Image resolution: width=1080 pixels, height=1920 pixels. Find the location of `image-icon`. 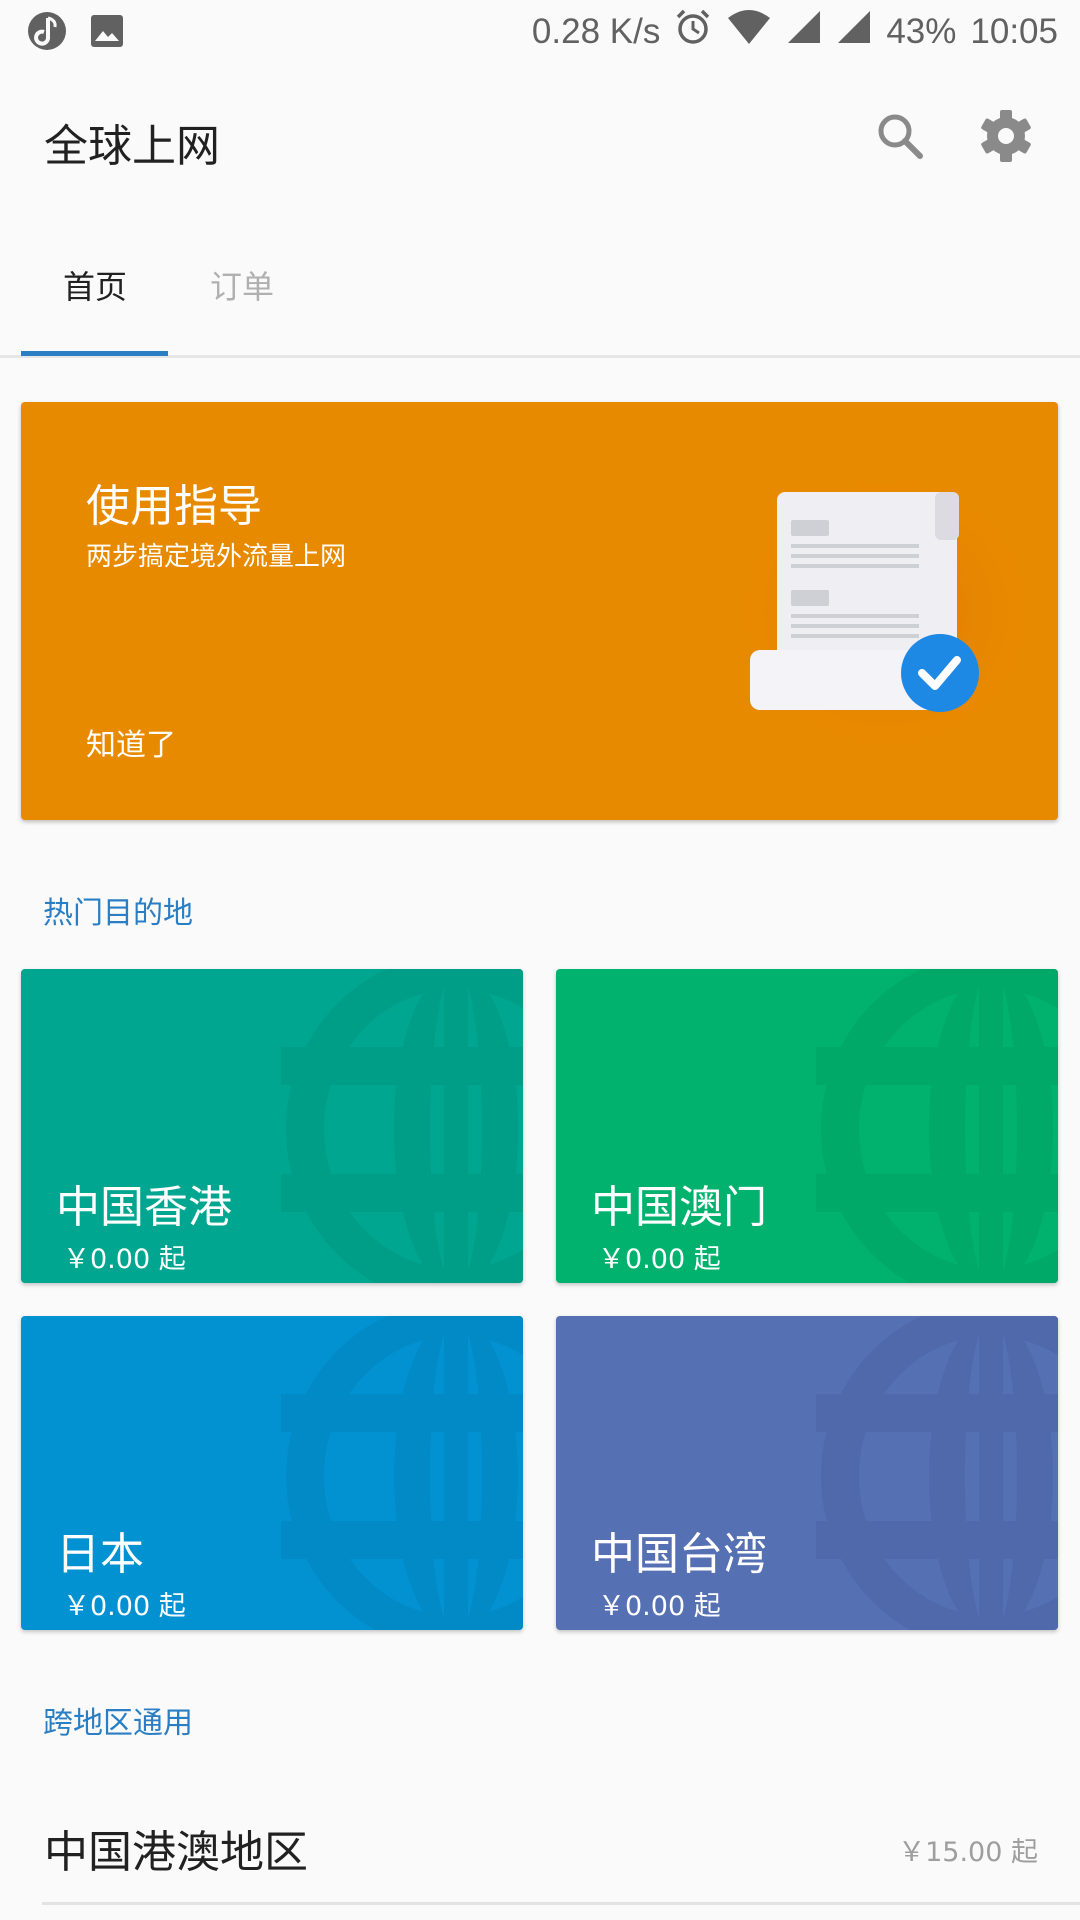

image-icon is located at coordinates (107, 33).